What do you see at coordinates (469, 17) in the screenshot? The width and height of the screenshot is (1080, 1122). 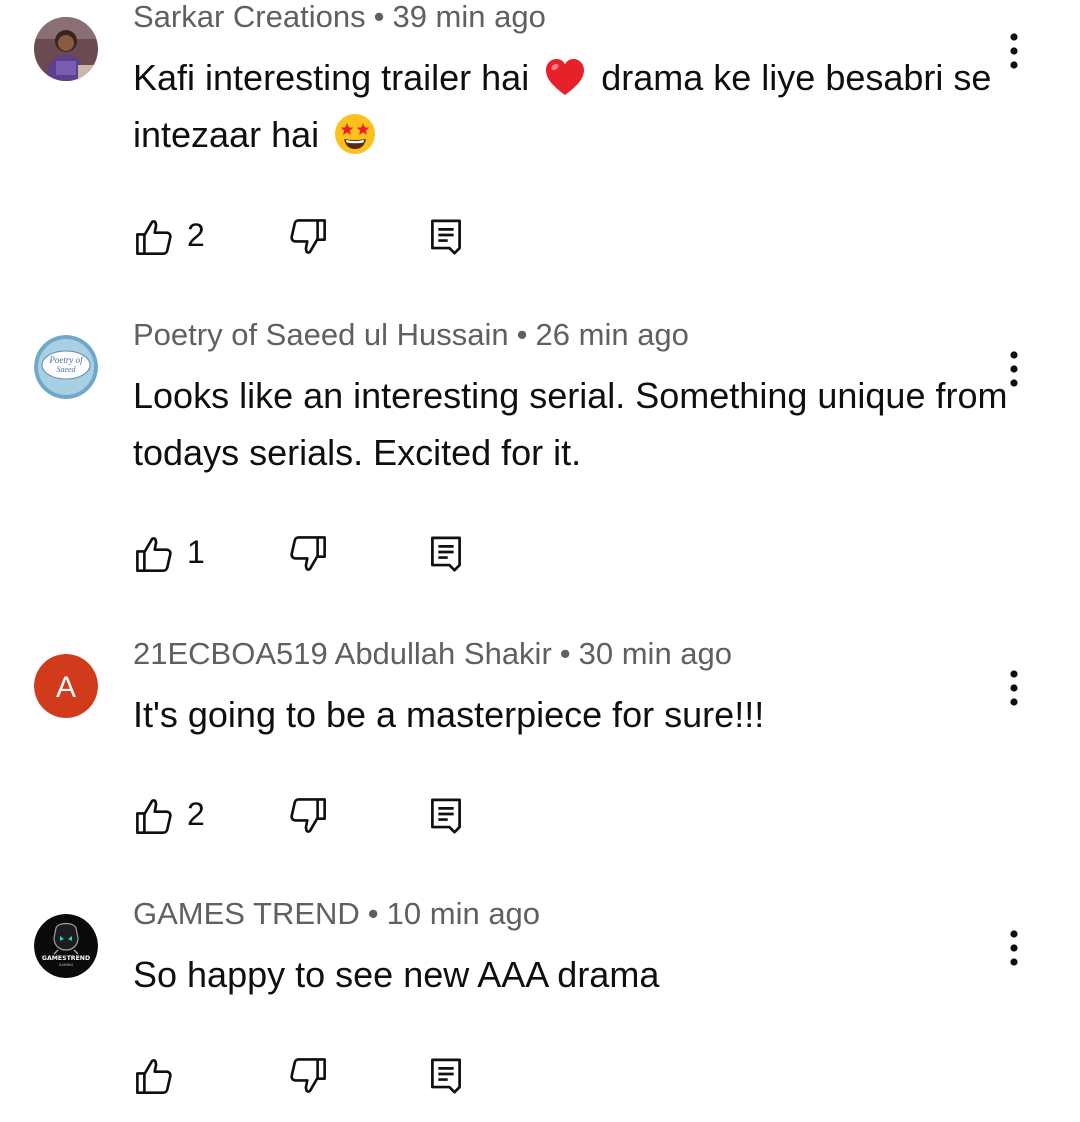 I see `comment-time: 39 min ago` at bounding box center [469, 17].